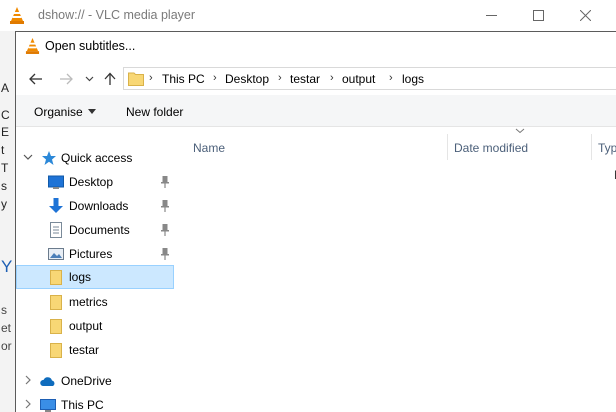 This screenshot has width=616, height=412. Describe the element at coordinates (80, 277) in the screenshot. I see `sidebar-item-label: logs` at that location.